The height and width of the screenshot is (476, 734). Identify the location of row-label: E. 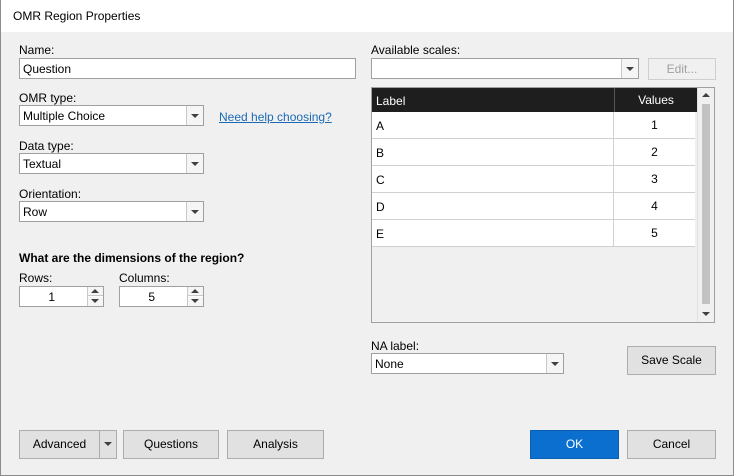
(380, 234).